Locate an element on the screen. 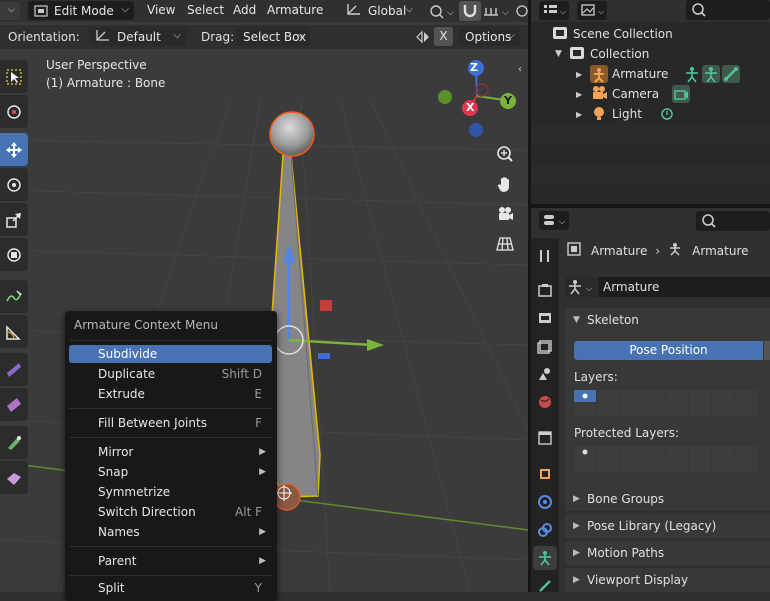 This screenshot has width=770, height=601. menu-item-names: Names ▶ is located at coordinates (170, 532).